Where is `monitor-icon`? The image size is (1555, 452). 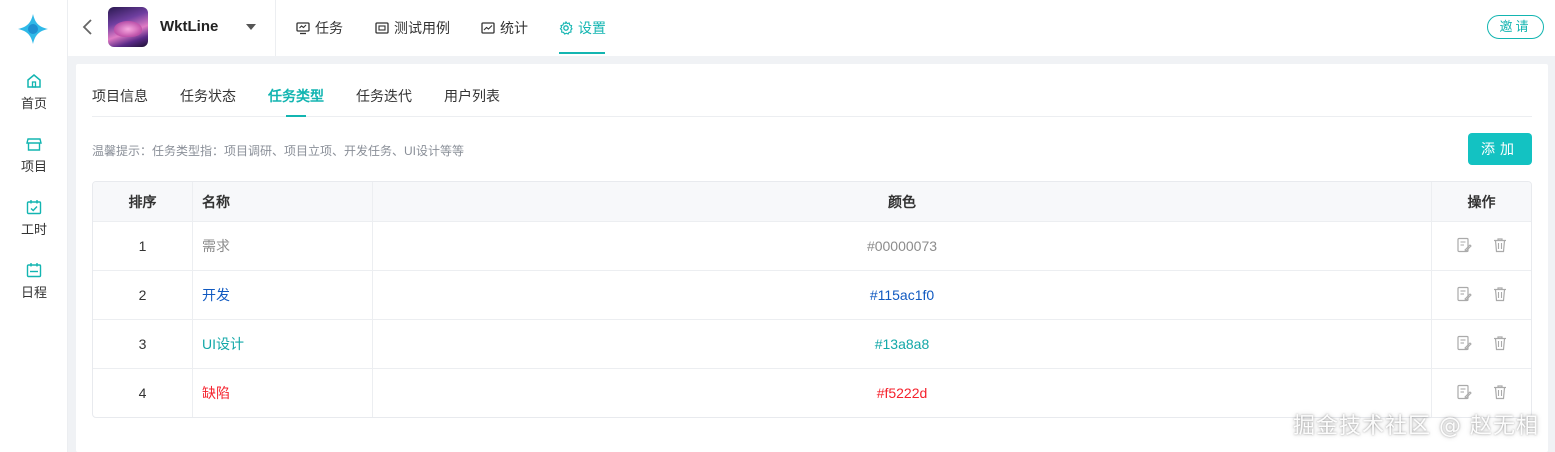 monitor-icon is located at coordinates (303, 28).